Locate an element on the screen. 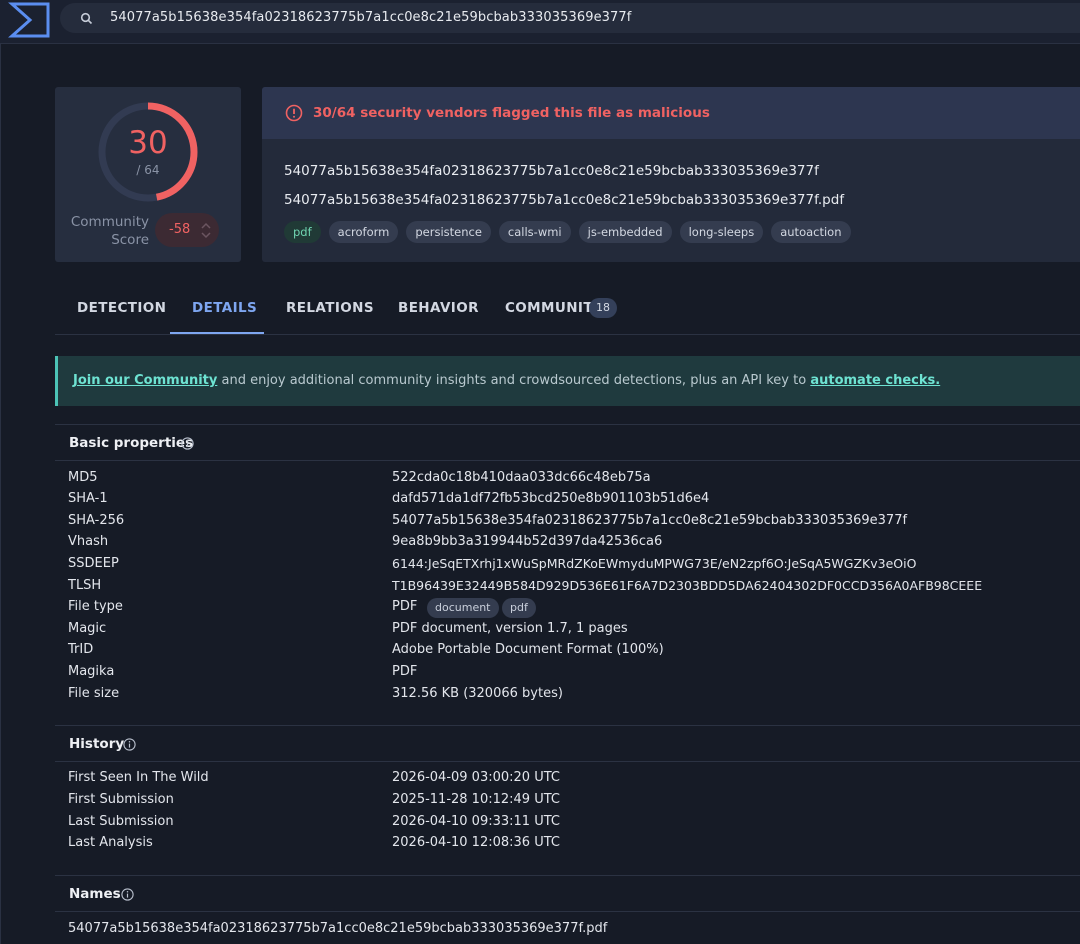  property-value: Adobe Portable Document Format (100%) is located at coordinates (528, 649).